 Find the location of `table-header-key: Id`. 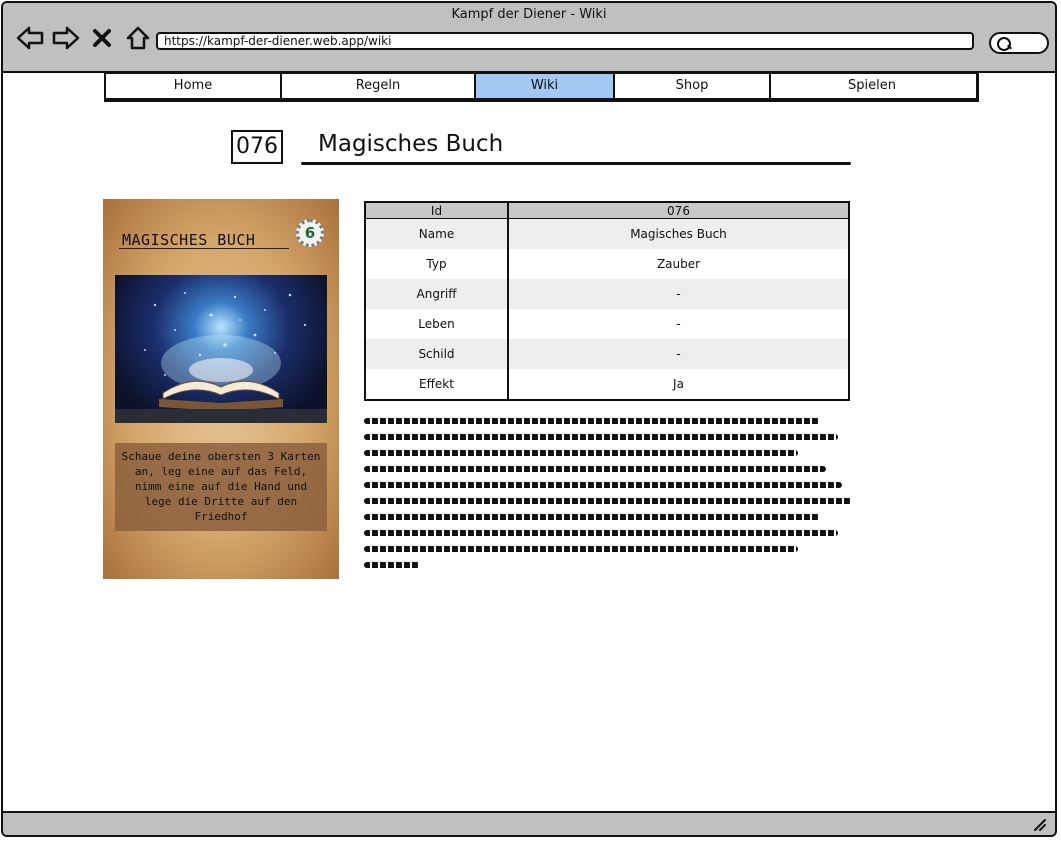

table-header-key: Id is located at coordinates (437, 210).